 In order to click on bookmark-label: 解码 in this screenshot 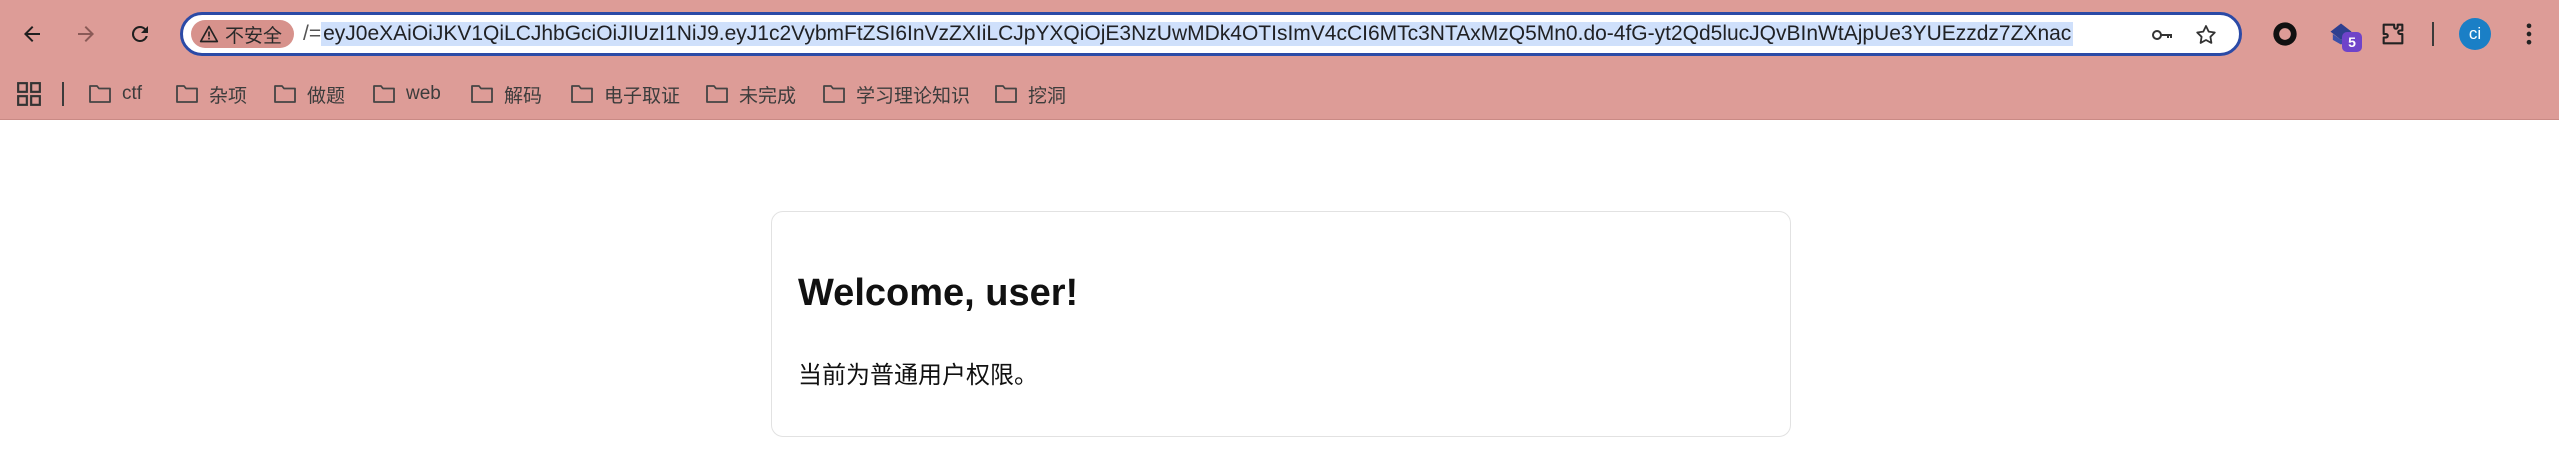, I will do `click(523, 96)`.